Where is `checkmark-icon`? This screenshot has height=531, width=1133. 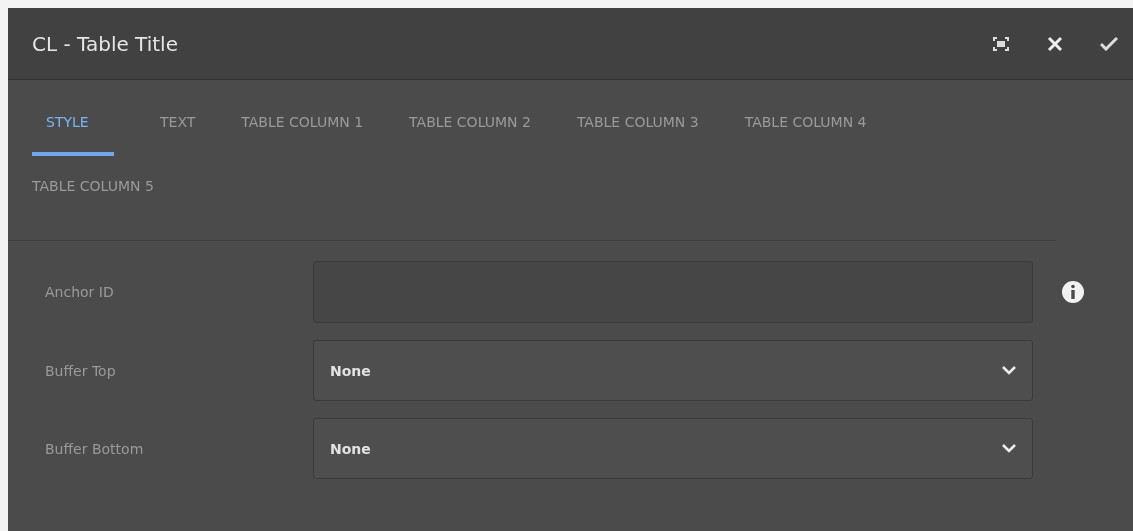
checkmark-icon is located at coordinates (1109, 43).